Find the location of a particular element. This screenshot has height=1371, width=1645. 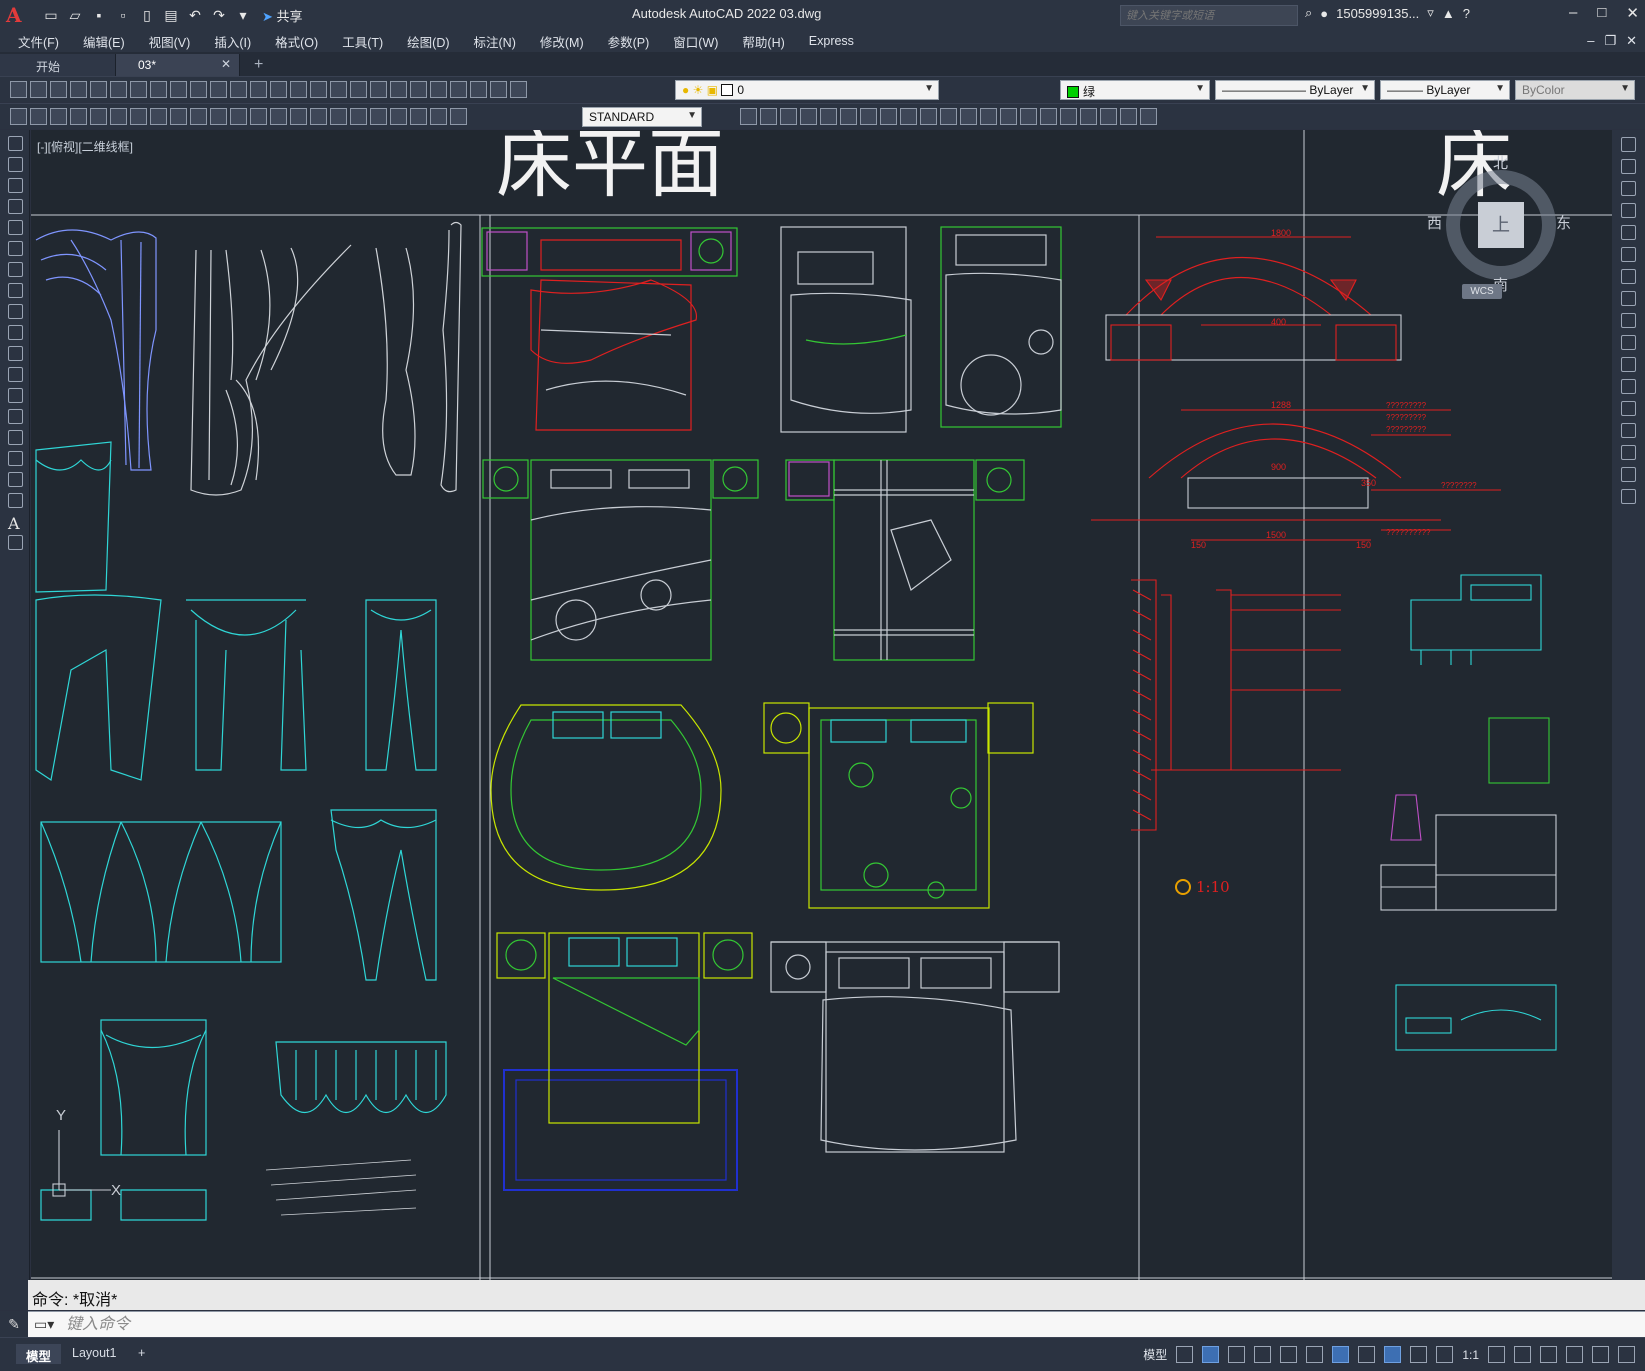

draw-xline-icon is located at coordinates (15, 164).